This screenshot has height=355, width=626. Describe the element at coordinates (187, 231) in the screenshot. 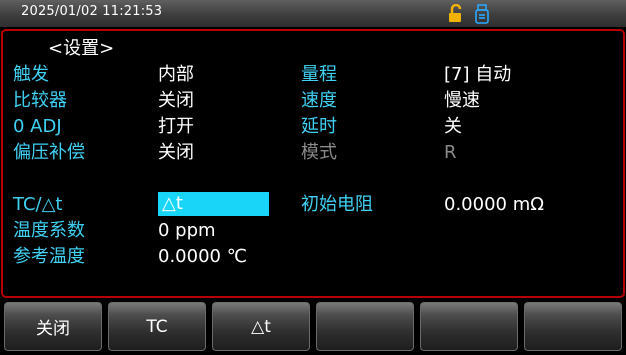

I see `temp-coeff-value: 0 ppm` at that location.